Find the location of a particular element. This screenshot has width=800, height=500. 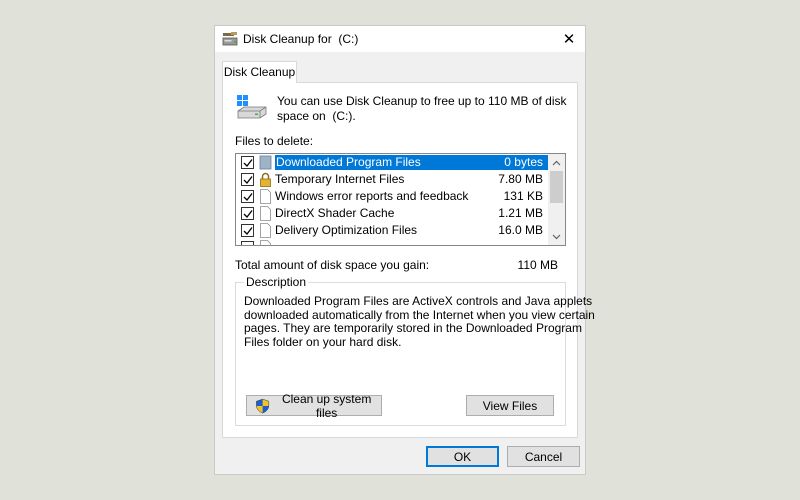

folder-icon is located at coordinates (265, 162).